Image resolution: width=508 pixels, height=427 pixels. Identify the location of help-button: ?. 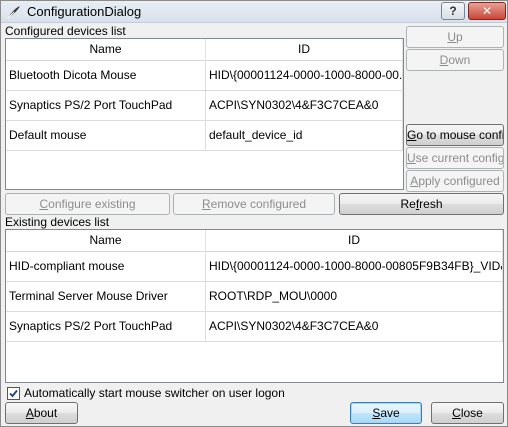
(453, 11).